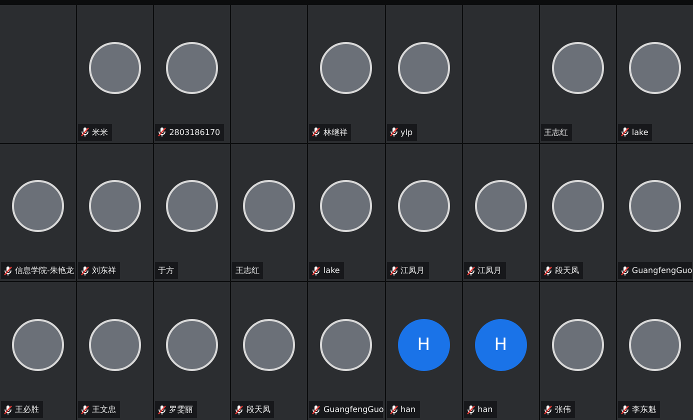  What do you see at coordinates (562, 409) in the screenshot?
I see `participant-name: 张伟` at bounding box center [562, 409].